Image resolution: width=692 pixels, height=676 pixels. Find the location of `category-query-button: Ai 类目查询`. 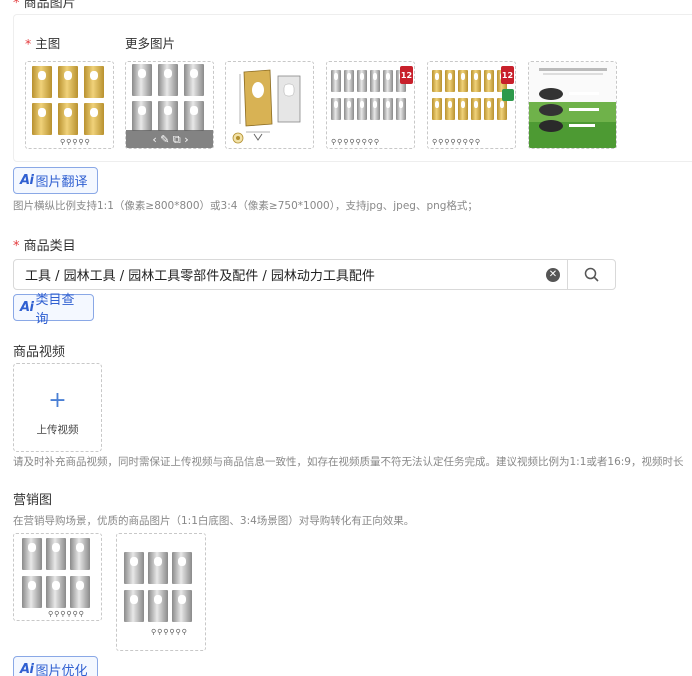

category-query-button: Ai 类目查询 is located at coordinates (53, 310).